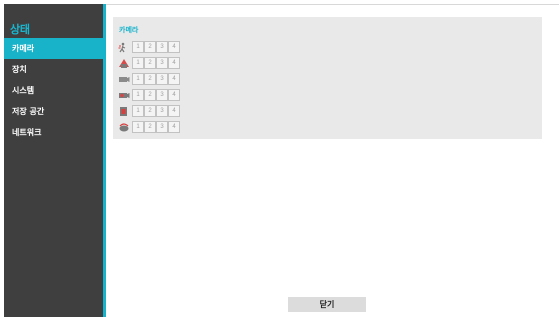 The width and height of the screenshot is (559, 317). I want to click on panel-title: 카메라, so click(129, 30).